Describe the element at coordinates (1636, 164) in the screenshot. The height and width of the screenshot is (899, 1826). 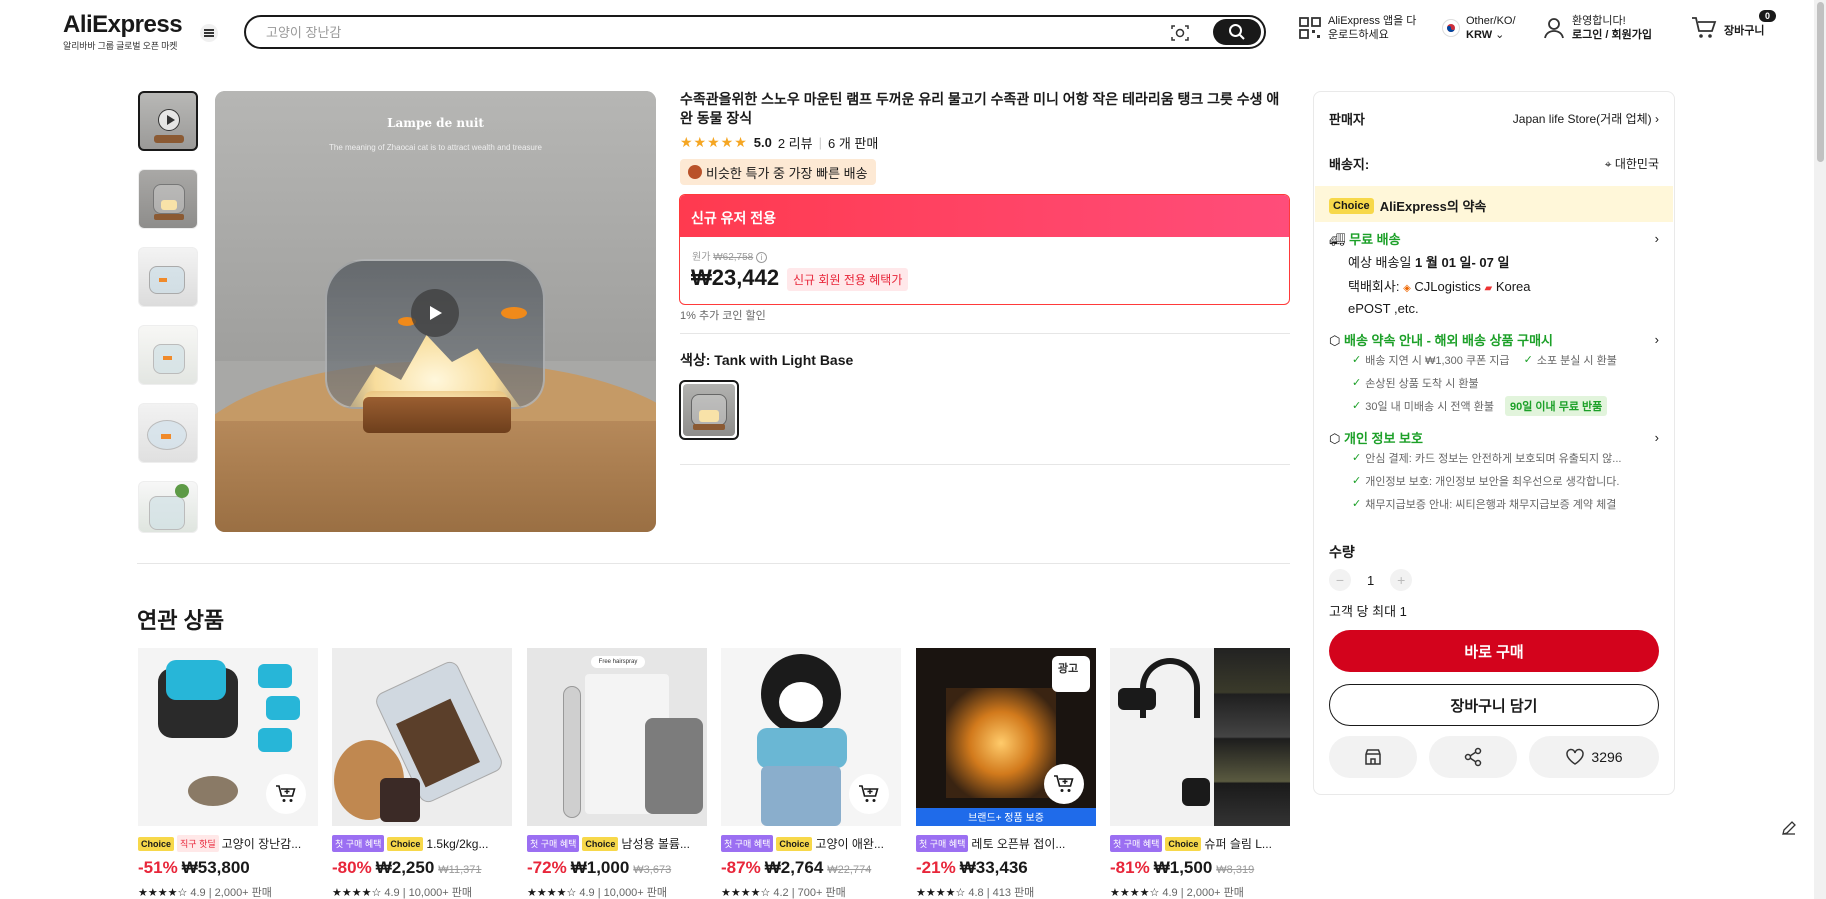
I see `ship-destination: 대한민국` at that location.